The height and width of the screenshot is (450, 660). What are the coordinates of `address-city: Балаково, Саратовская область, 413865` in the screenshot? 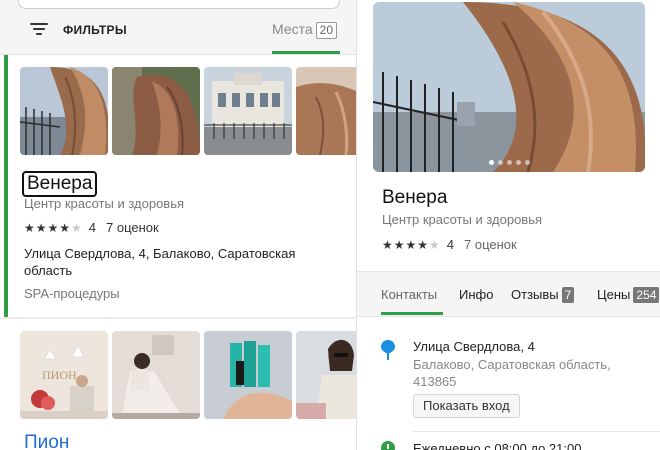 It's located at (512, 373).